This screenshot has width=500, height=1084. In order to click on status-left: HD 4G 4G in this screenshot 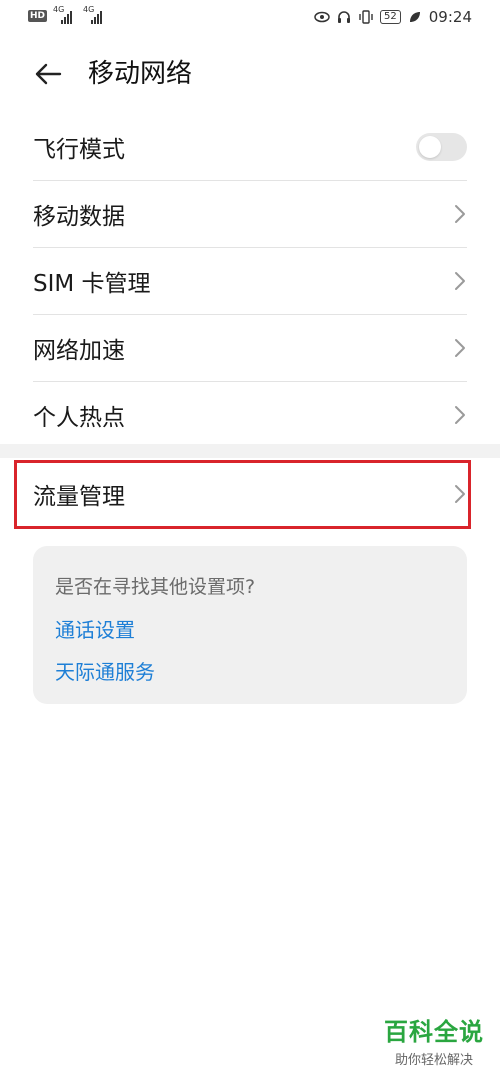, I will do `click(67, 14)`.